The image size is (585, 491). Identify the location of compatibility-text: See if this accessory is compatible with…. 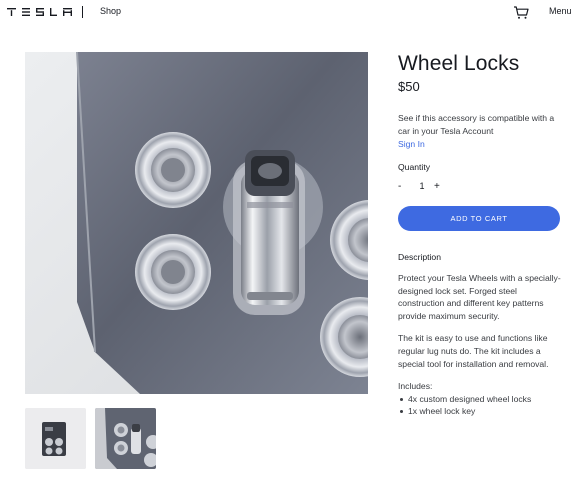
(476, 124).